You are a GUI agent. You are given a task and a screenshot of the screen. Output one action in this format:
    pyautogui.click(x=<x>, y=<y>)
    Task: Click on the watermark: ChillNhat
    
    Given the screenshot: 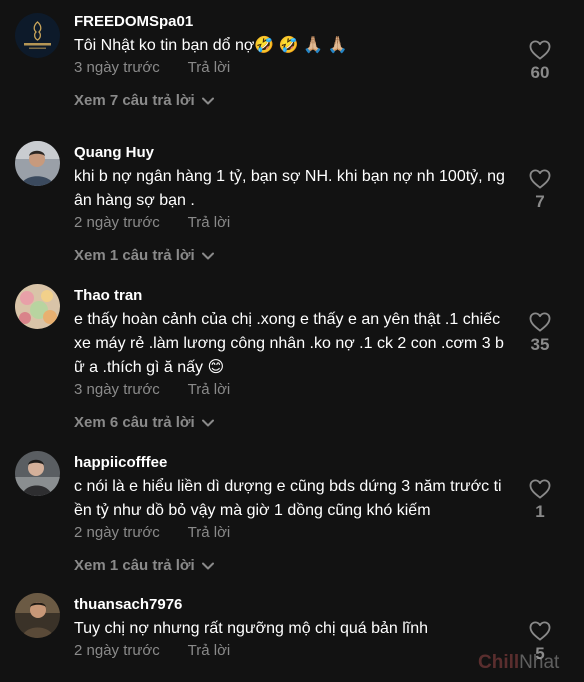 What is the action you would take?
    pyautogui.click(x=518, y=663)
    